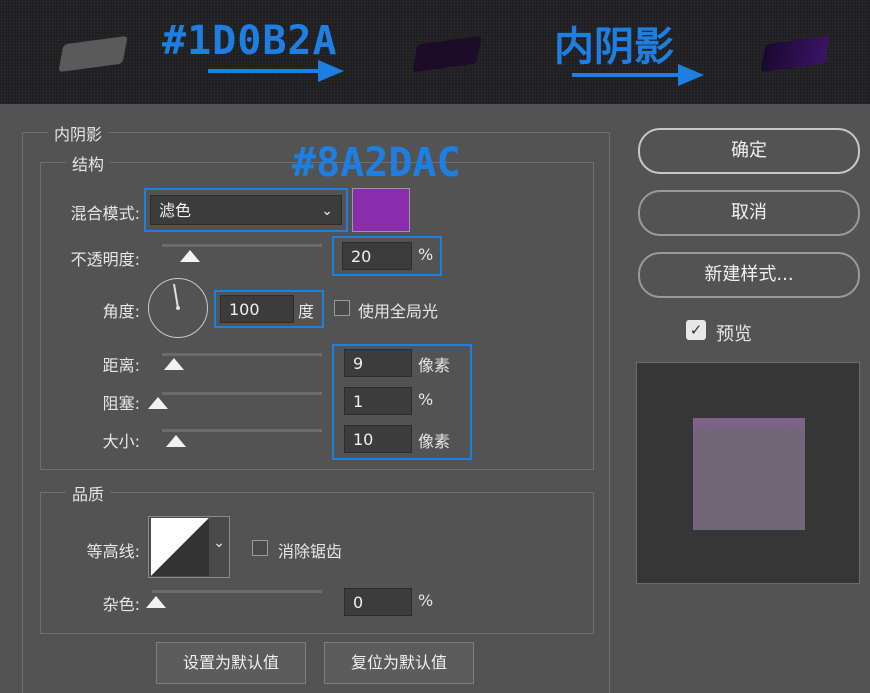 This screenshot has height=693, width=870. Describe the element at coordinates (426, 399) in the screenshot. I see `choke-unit: %` at that location.